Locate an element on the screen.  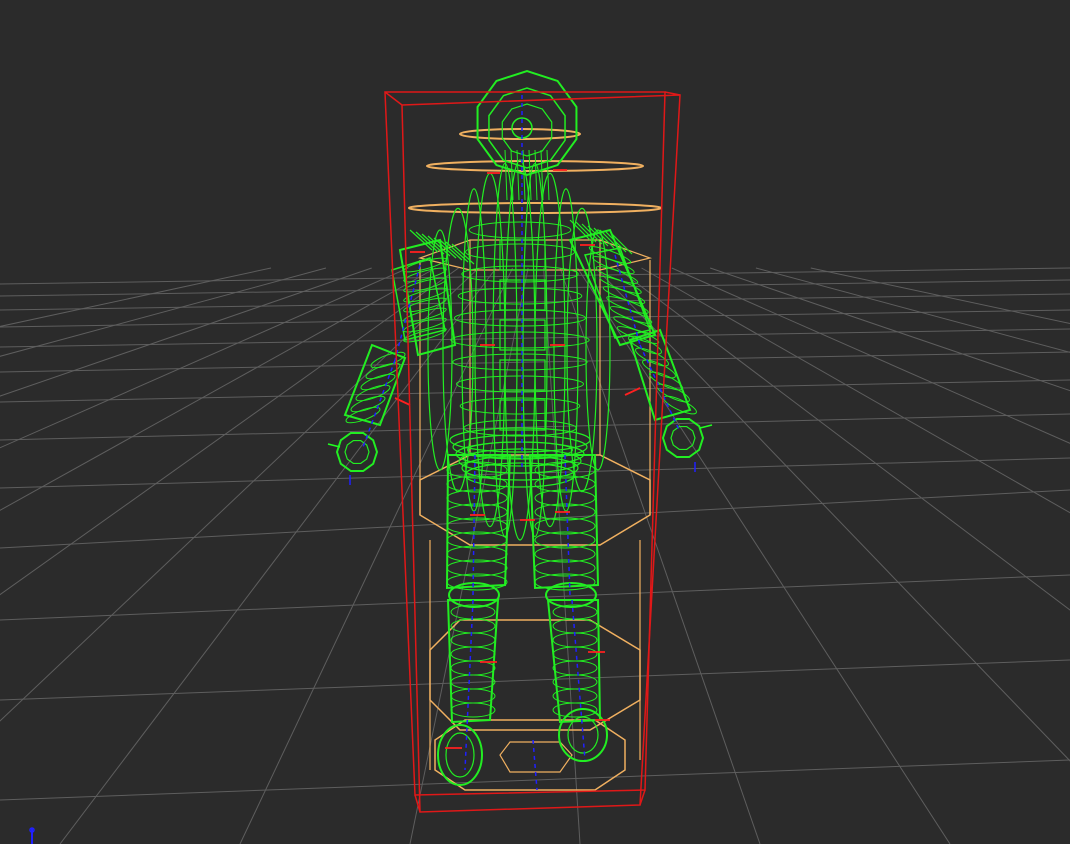
grid-row-line is located at coordinates (535, 680).